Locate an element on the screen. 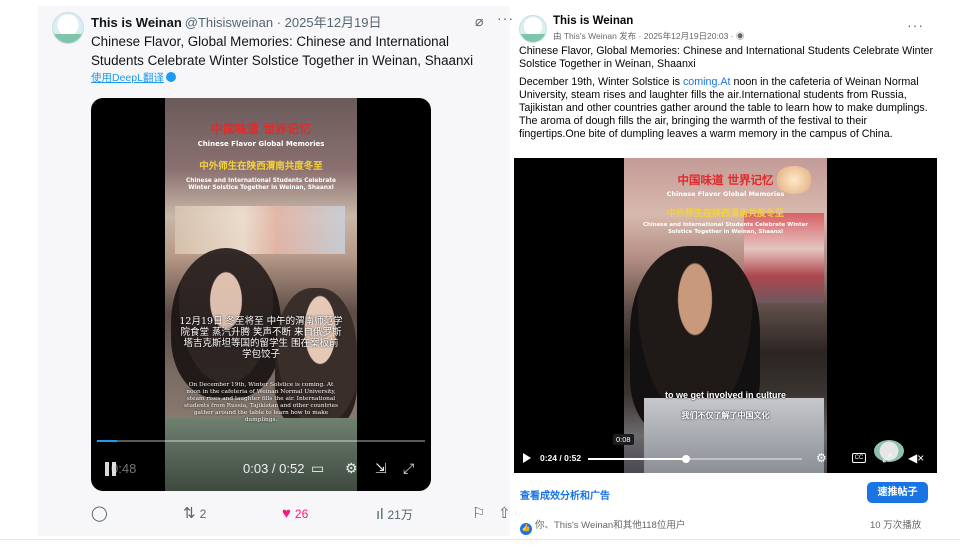 This screenshot has height=546, width=960. captions-icon: CC is located at coordinates (859, 458).